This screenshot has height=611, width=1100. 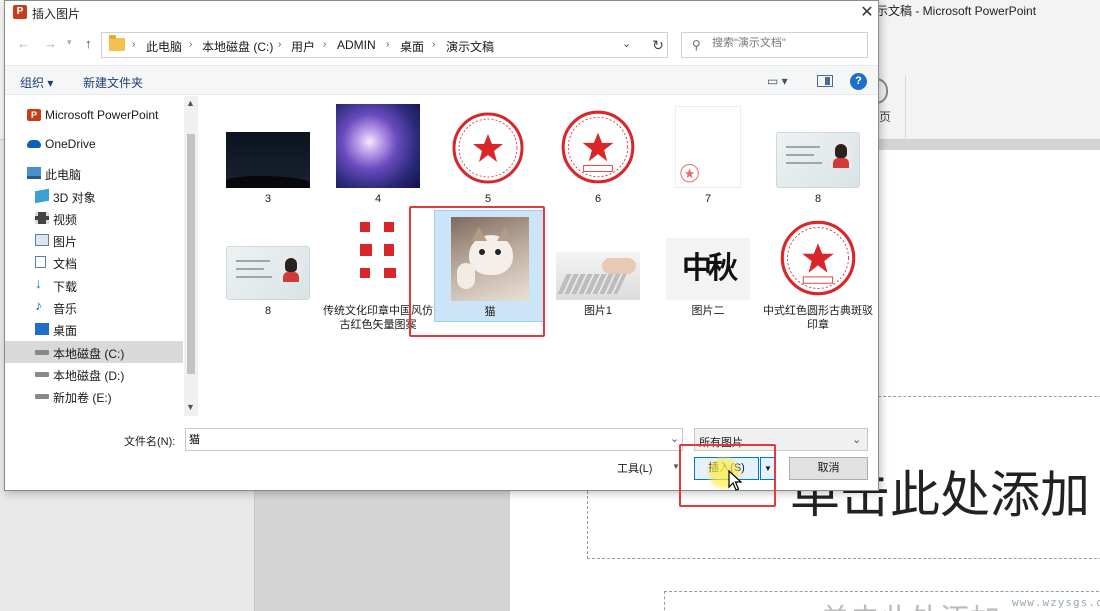 What do you see at coordinates (94, 218) in the screenshot?
I see `nav-item: 视频` at bounding box center [94, 218].